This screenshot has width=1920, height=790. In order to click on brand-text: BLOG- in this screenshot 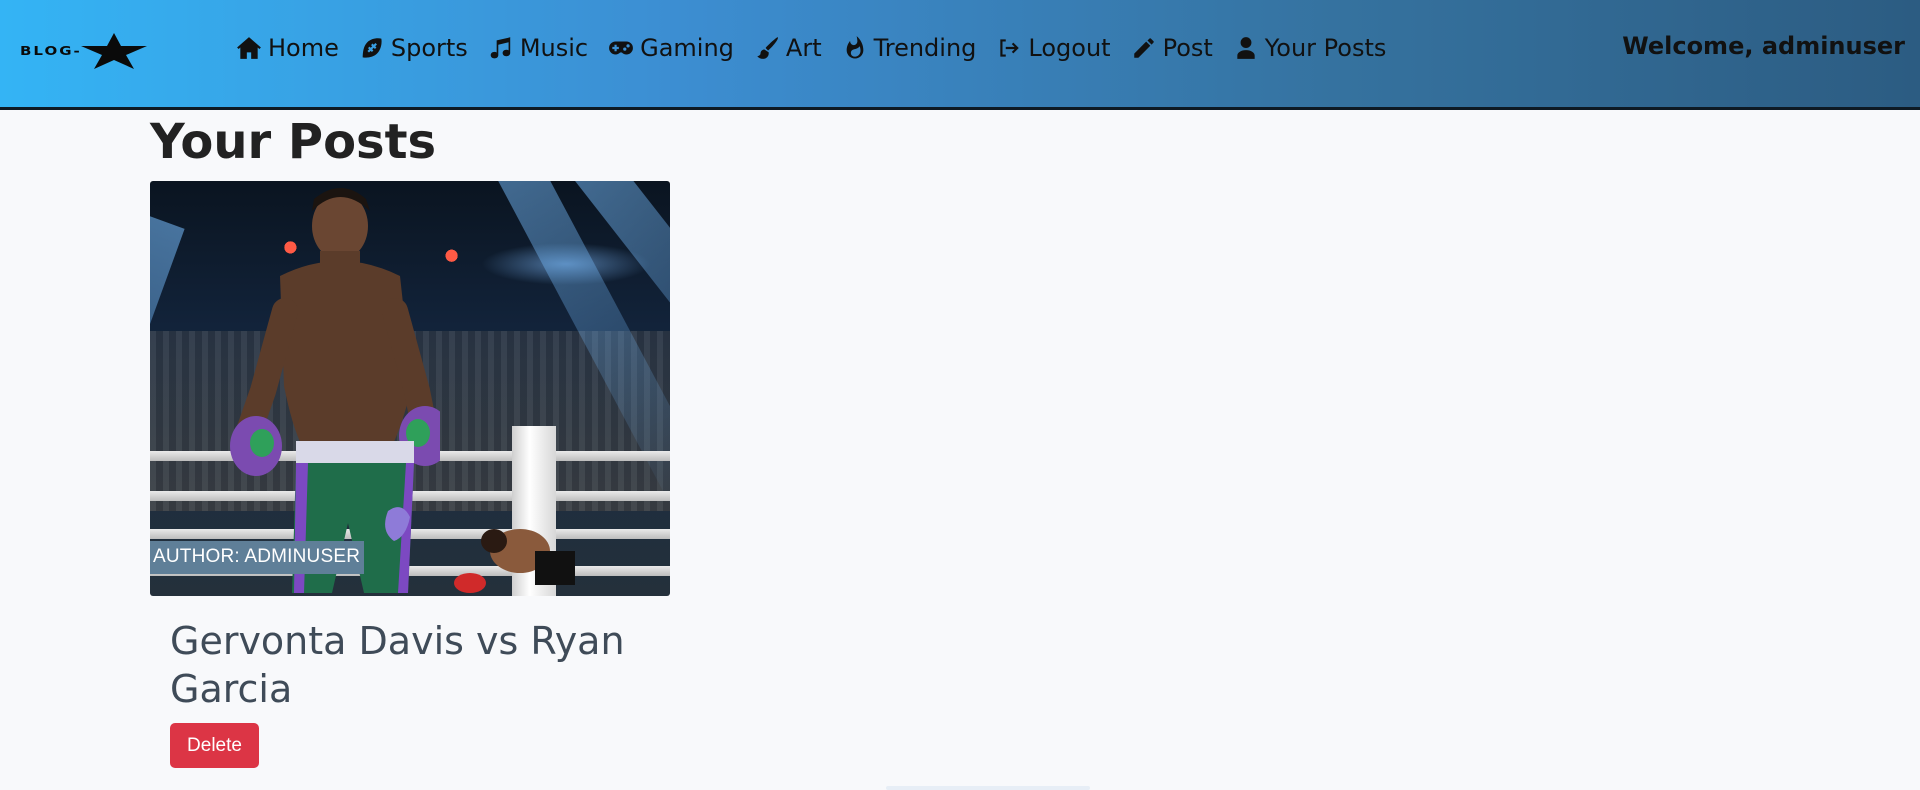, I will do `click(51, 51)`.